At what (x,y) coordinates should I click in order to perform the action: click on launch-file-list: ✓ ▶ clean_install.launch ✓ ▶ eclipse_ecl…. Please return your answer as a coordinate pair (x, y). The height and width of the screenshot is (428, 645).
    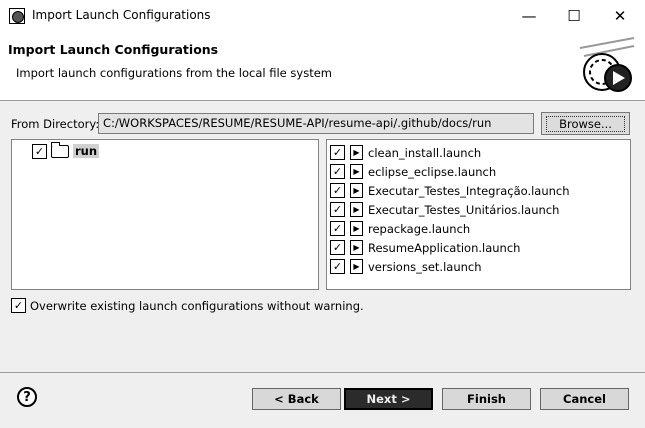
    Looking at the image, I should click on (479, 209).